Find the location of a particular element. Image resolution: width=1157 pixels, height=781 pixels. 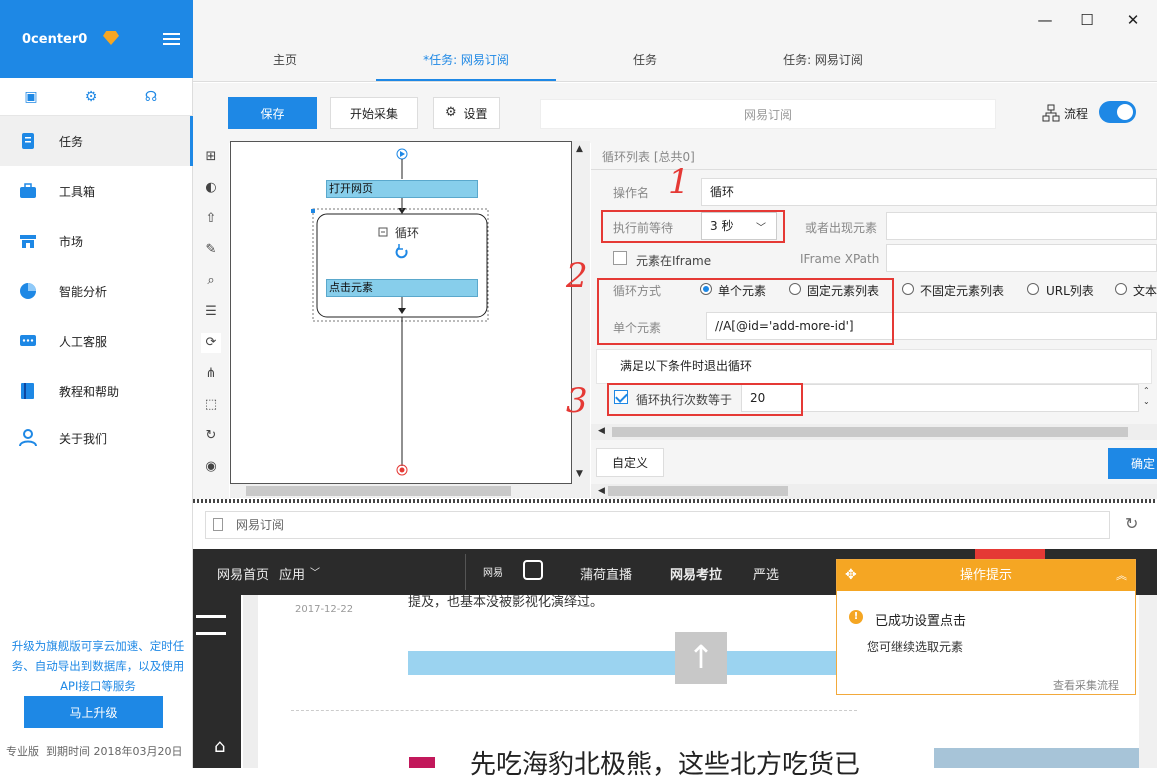

panel-bottom-scrollbar: ◀ is located at coordinates (874, 491).